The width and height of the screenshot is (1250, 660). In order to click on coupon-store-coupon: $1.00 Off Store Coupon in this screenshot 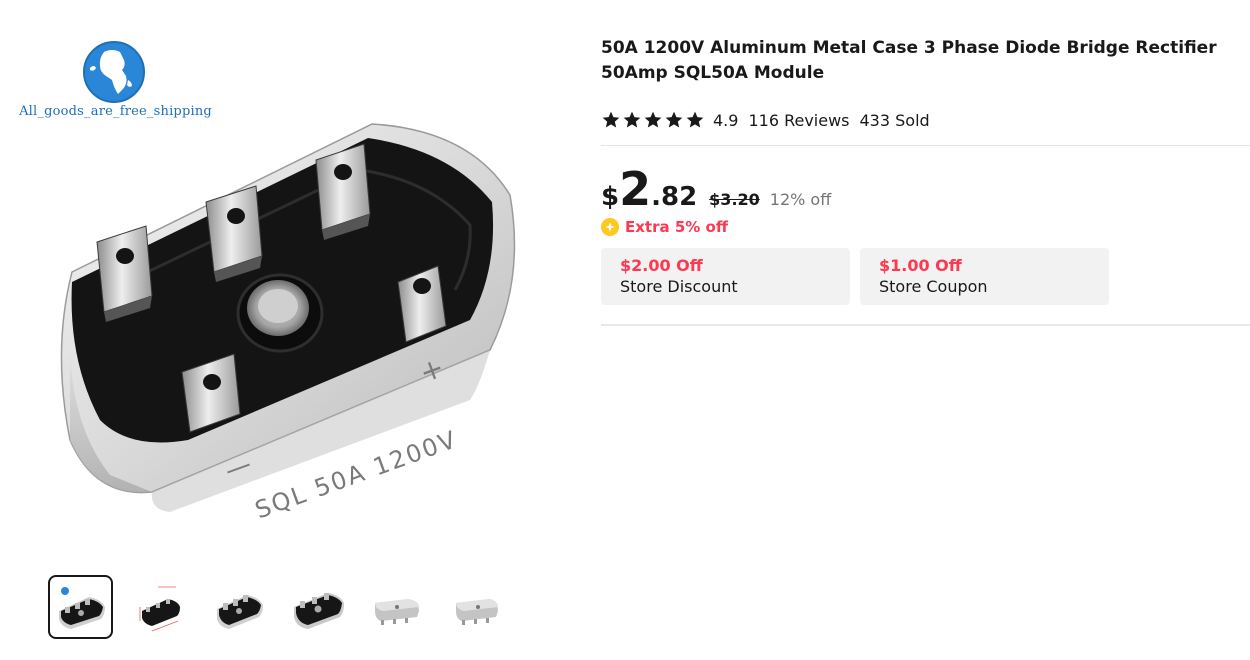, I will do `click(984, 276)`.